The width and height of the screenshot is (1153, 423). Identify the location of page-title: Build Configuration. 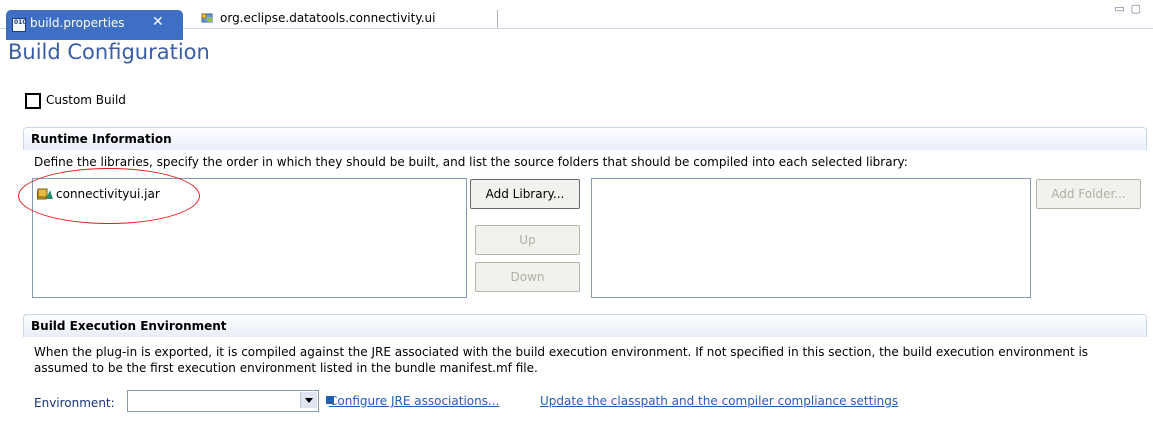
(109, 52).